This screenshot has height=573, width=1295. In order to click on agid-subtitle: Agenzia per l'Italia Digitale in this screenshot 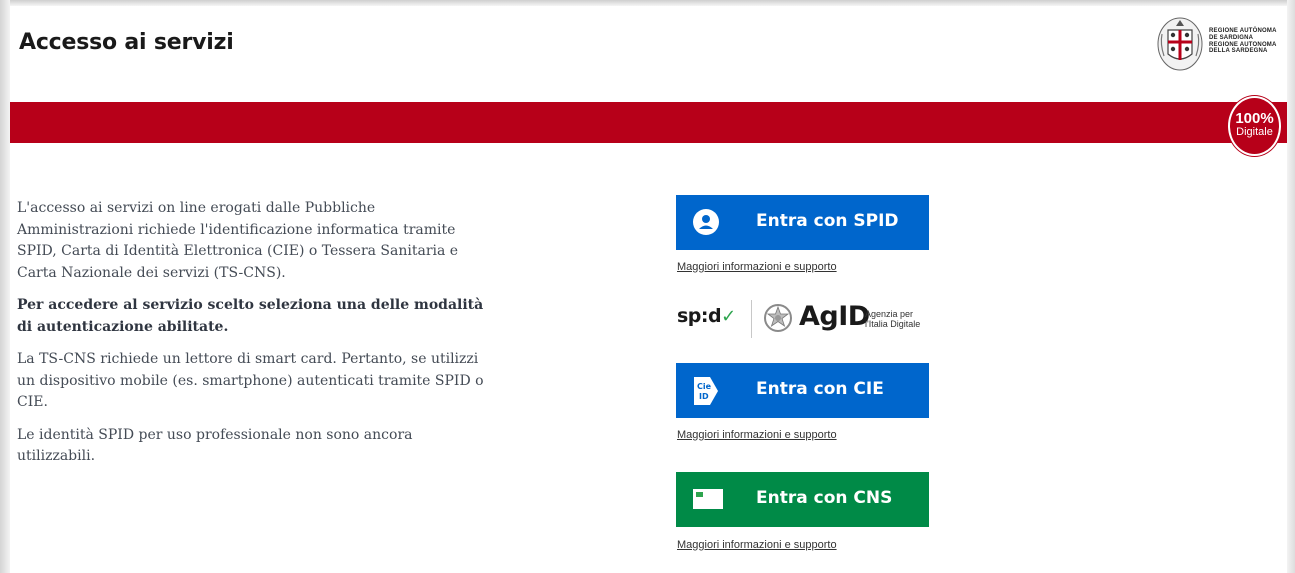, I will do `click(892, 319)`.